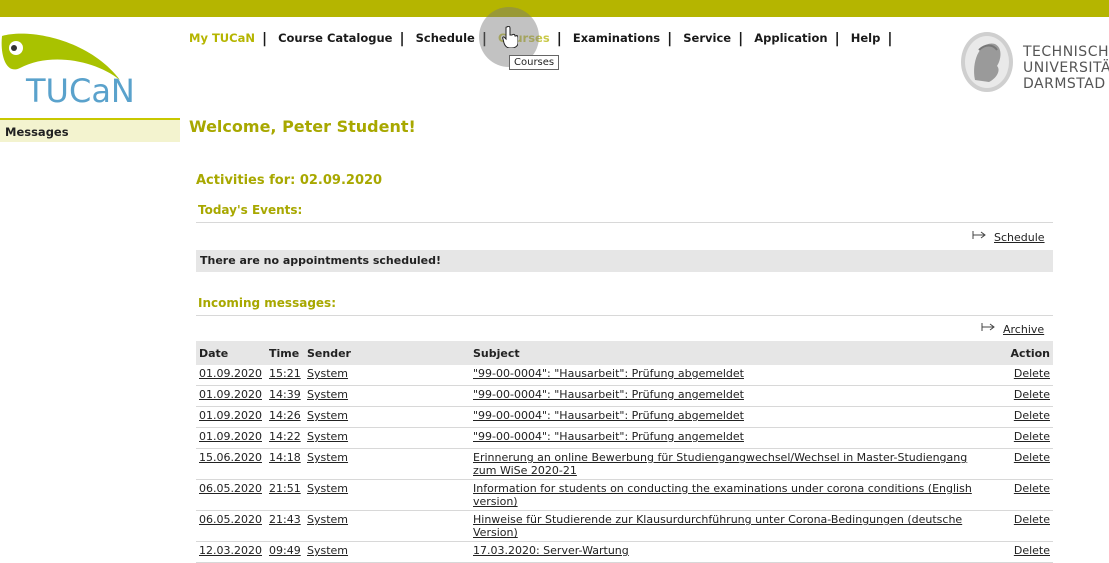 This screenshot has height=563, width=1109. Describe the element at coordinates (285, 488) in the screenshot. I see `message-time-link: 21:51` at that location.